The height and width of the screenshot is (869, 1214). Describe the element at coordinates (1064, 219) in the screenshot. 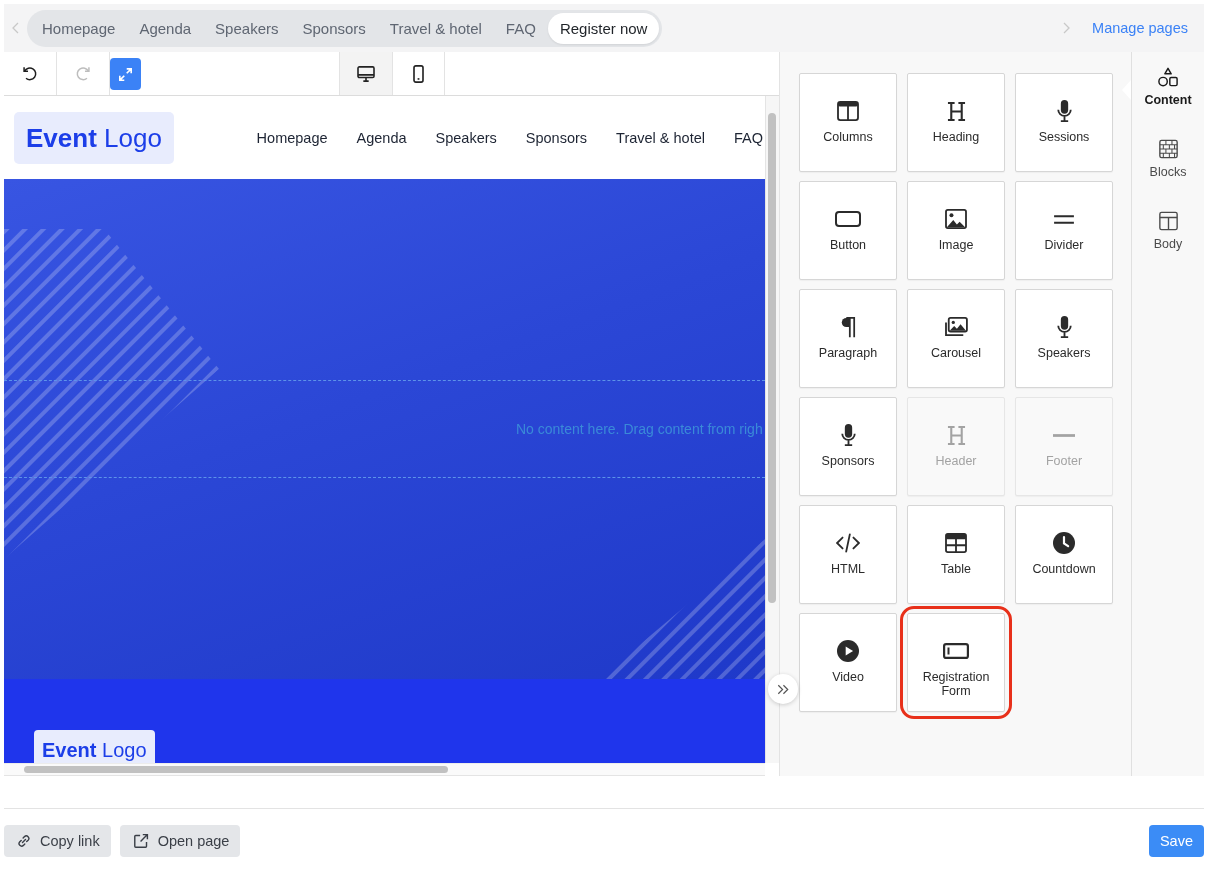

I see `two-lines-icon` at that location.